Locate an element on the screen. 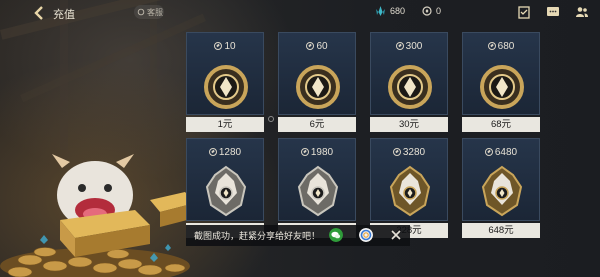 This screenshot has width=600, height=277. price-button: 68元 is located at coordinates (501, 124).